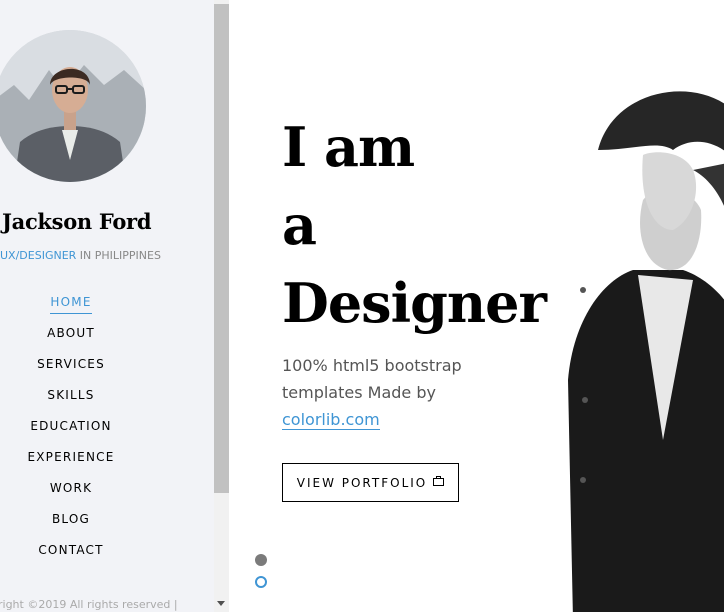  Describe the element at coordinates (89, 604) in the screenshot. I see `copyright-text: right ©2019 All rights reserved |` at that location.